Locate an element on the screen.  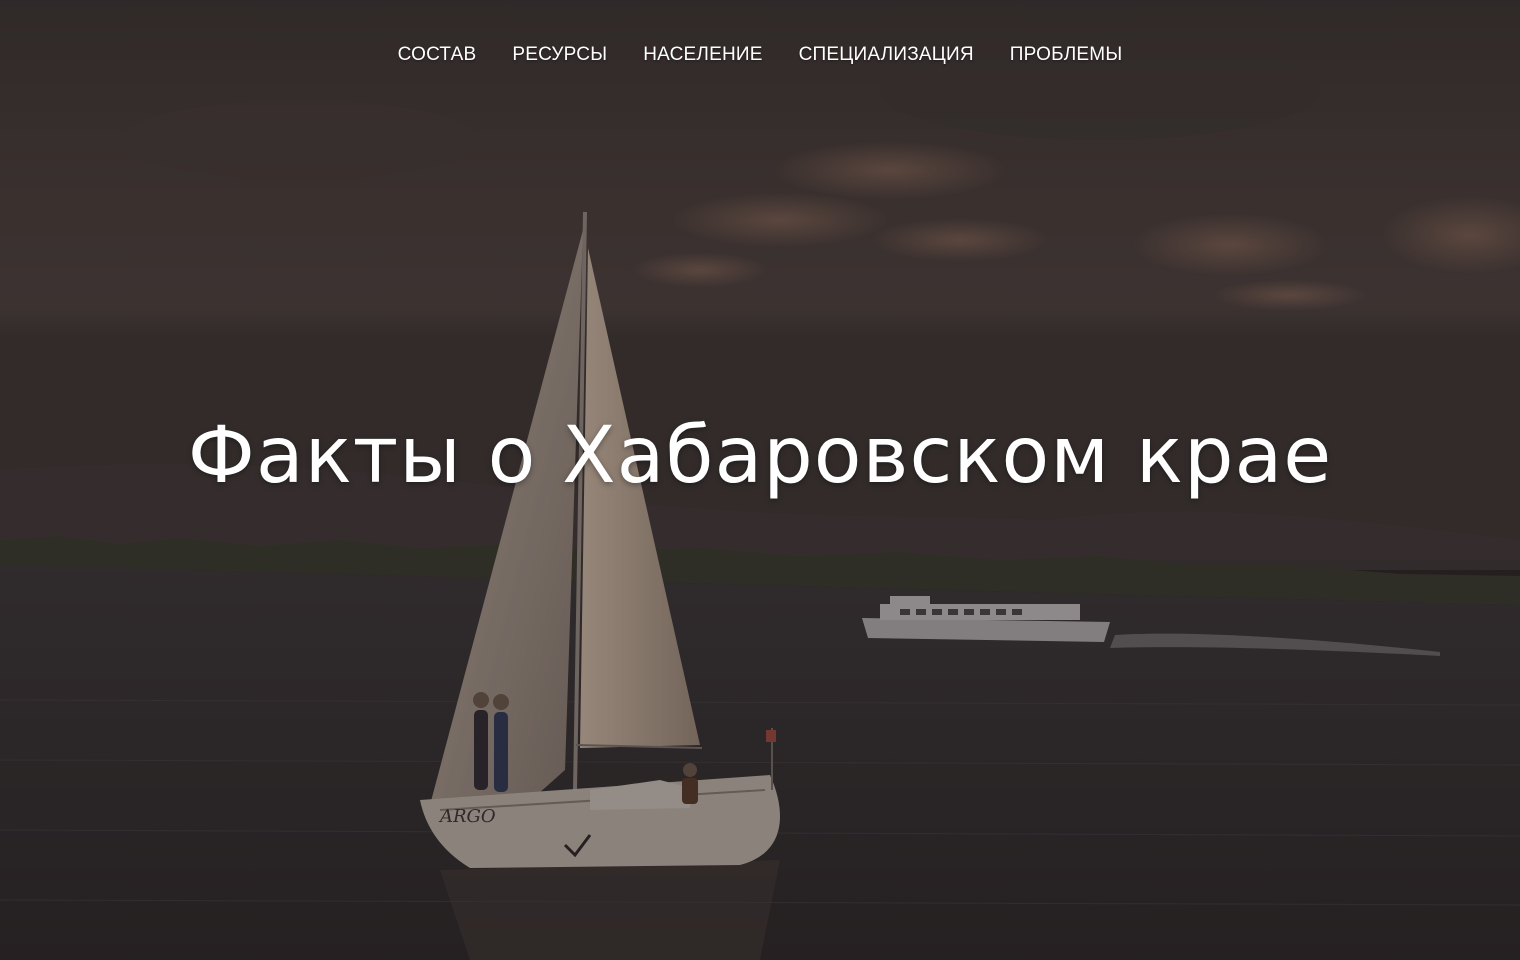
nav-link-naselenie: НАСЕЛЕНИЕ is located at coordinates (702, 55).